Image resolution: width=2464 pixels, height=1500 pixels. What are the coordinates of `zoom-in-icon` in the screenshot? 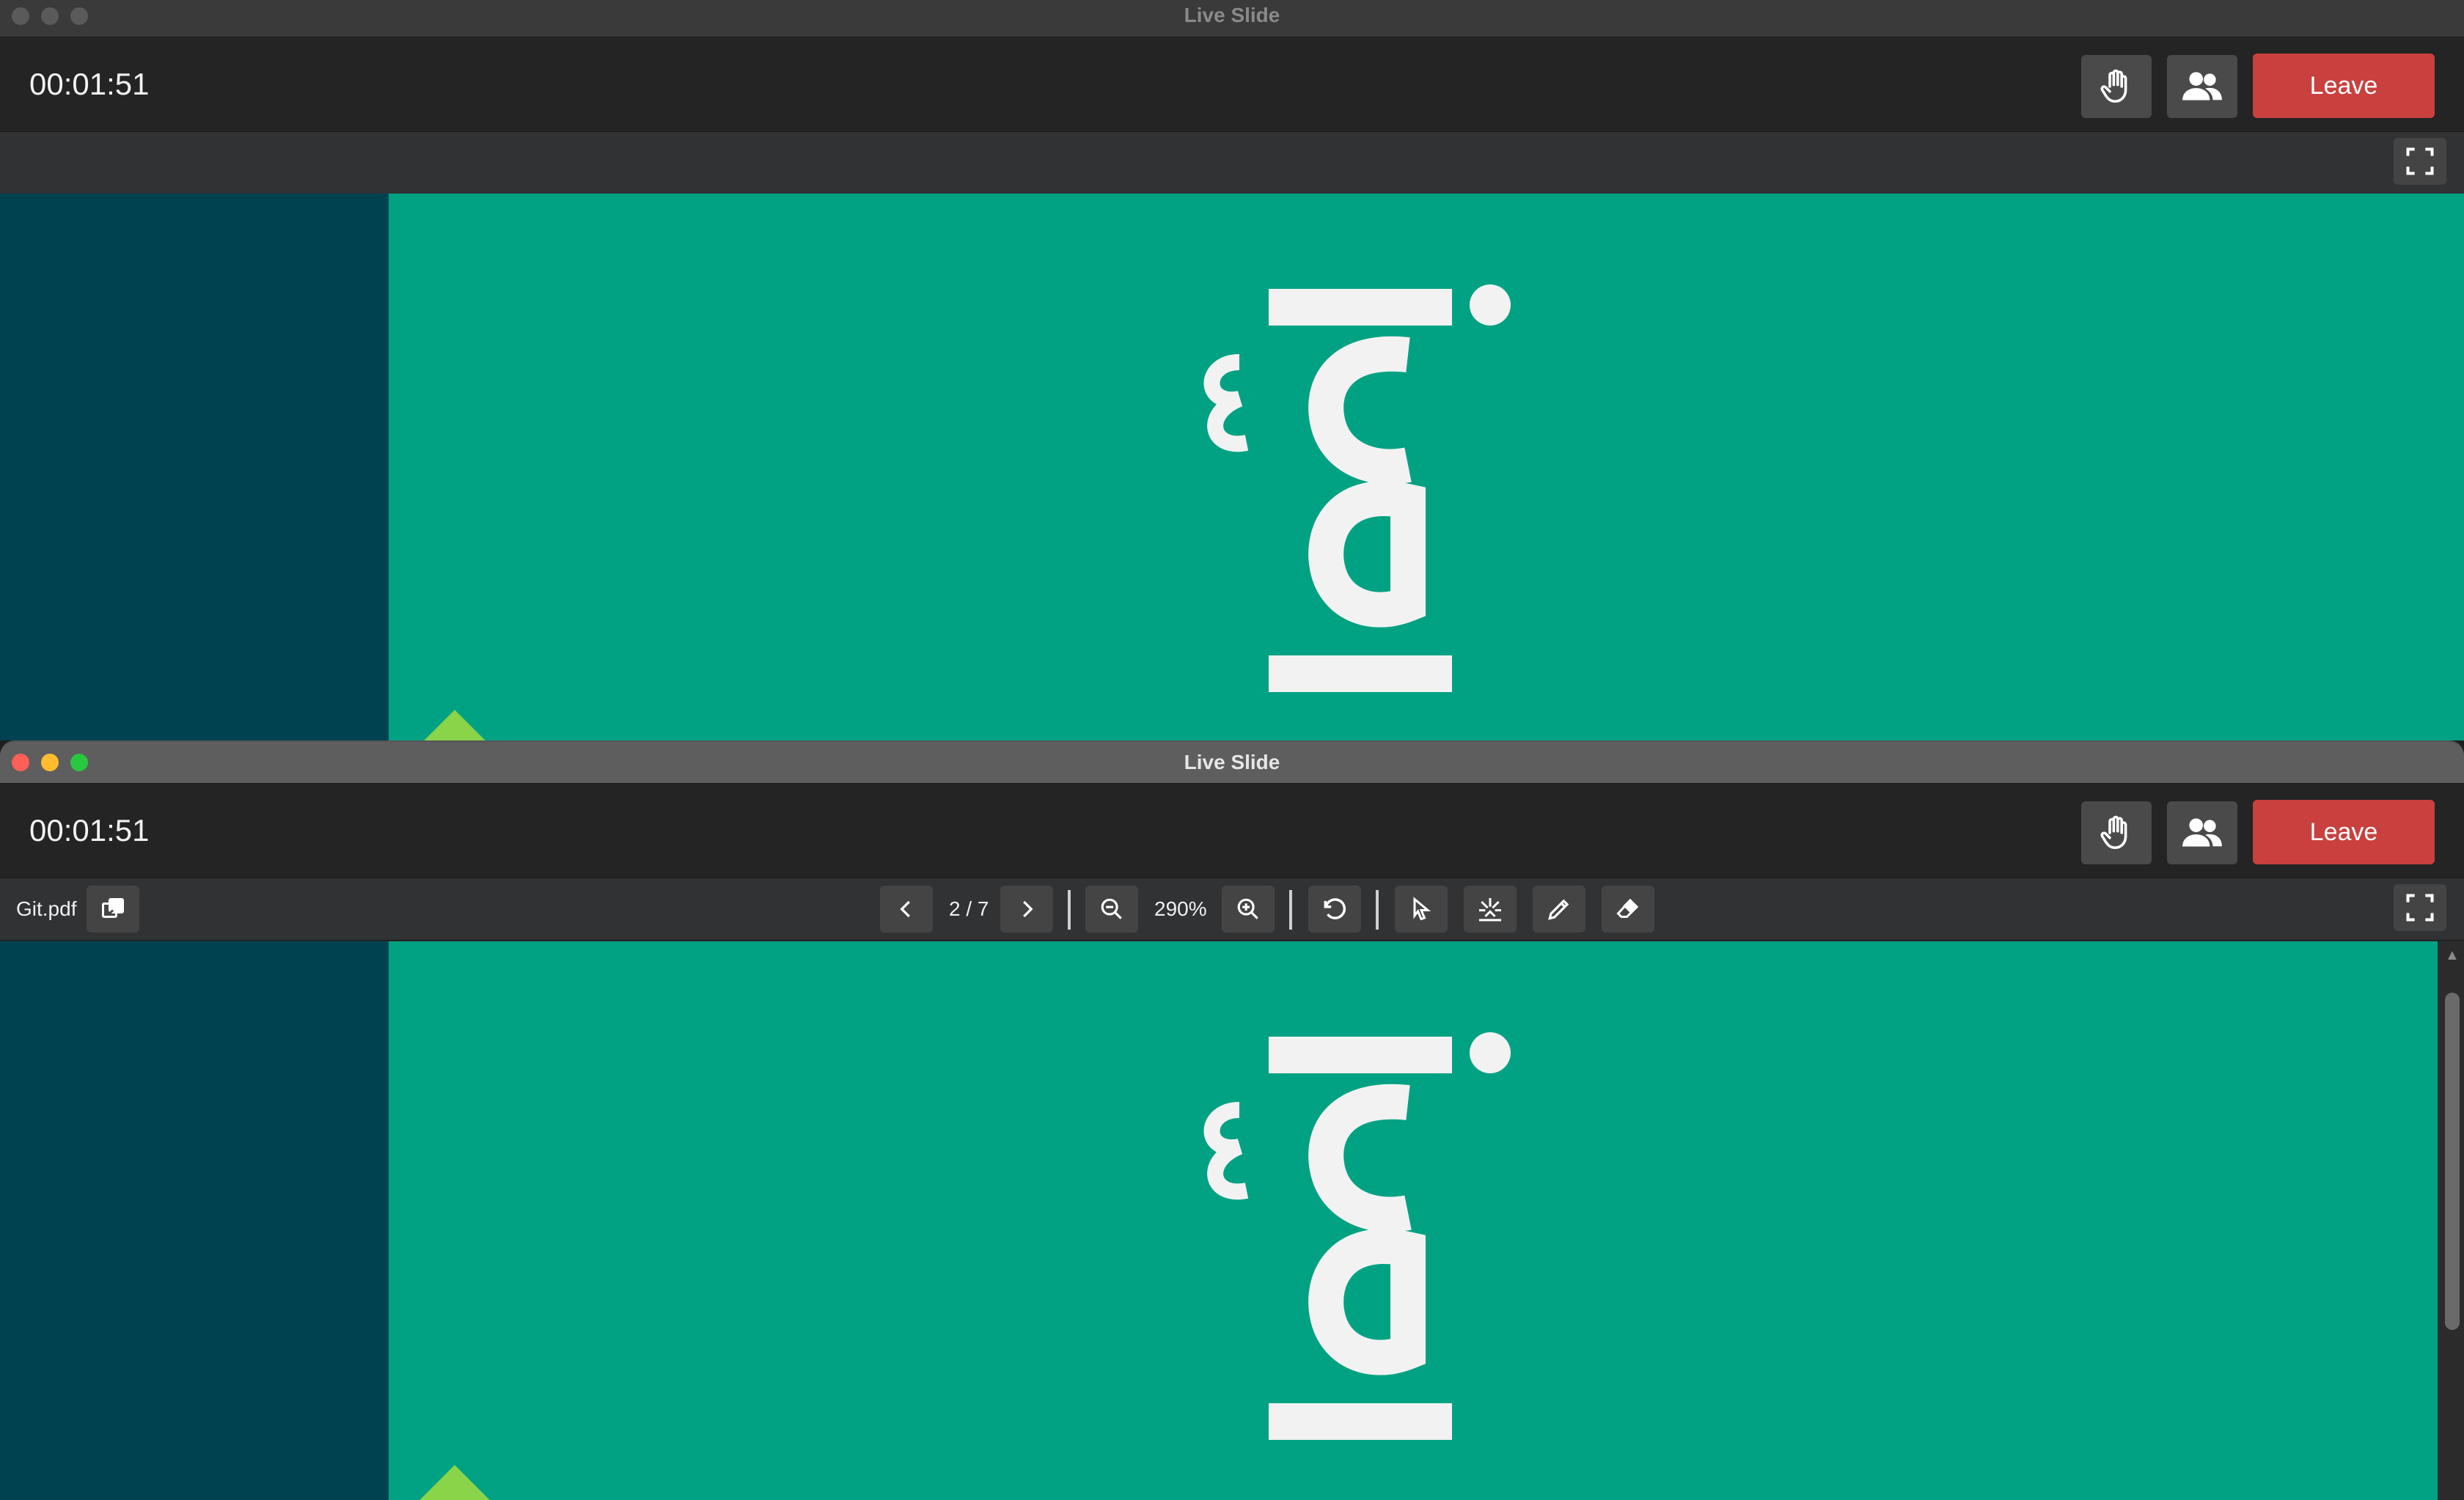 It's located at (1247, 909).